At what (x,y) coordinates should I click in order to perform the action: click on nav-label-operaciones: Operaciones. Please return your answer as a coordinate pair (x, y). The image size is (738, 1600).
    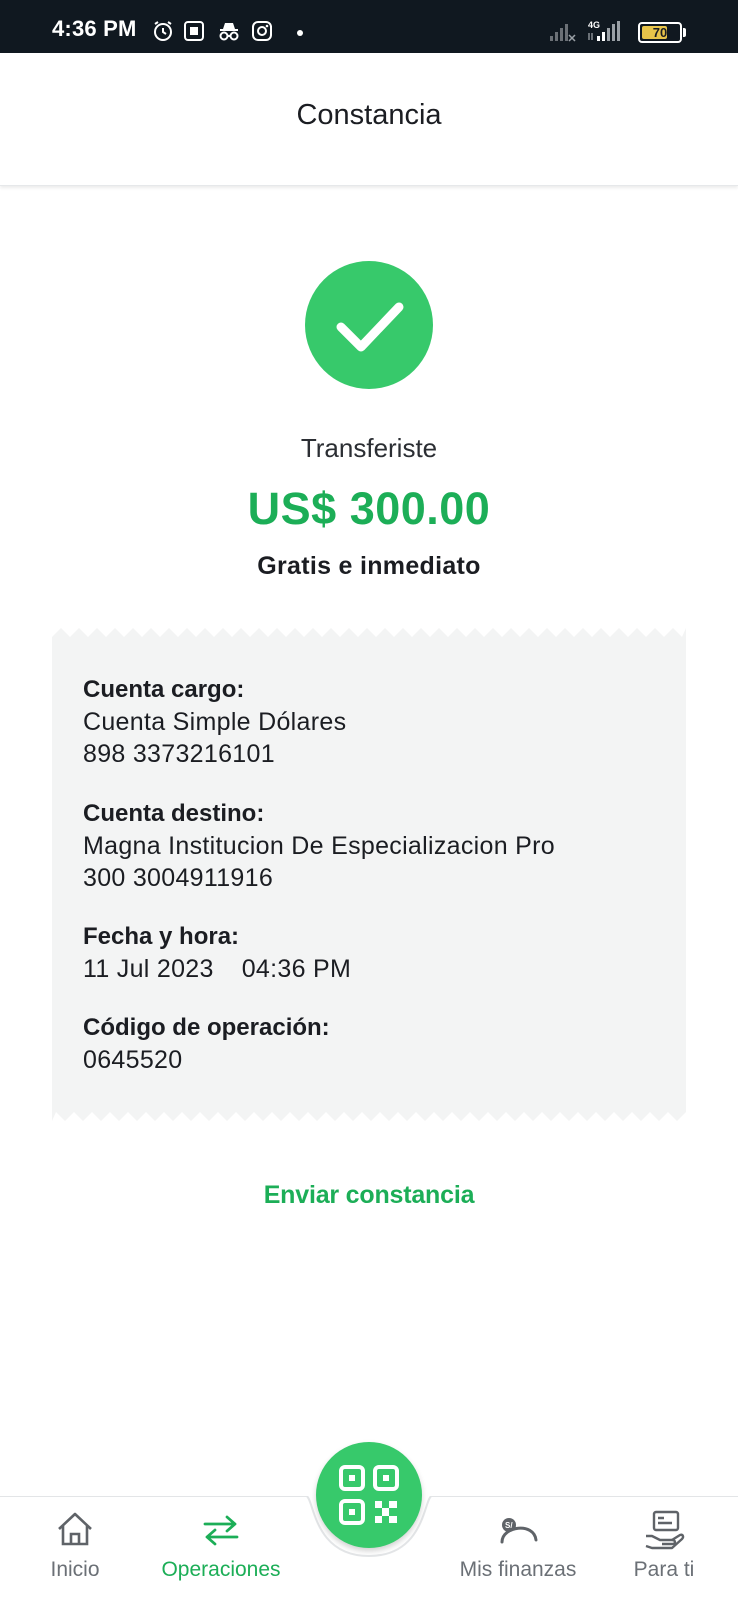
    Looking at the image, I should click on (221, 1569).